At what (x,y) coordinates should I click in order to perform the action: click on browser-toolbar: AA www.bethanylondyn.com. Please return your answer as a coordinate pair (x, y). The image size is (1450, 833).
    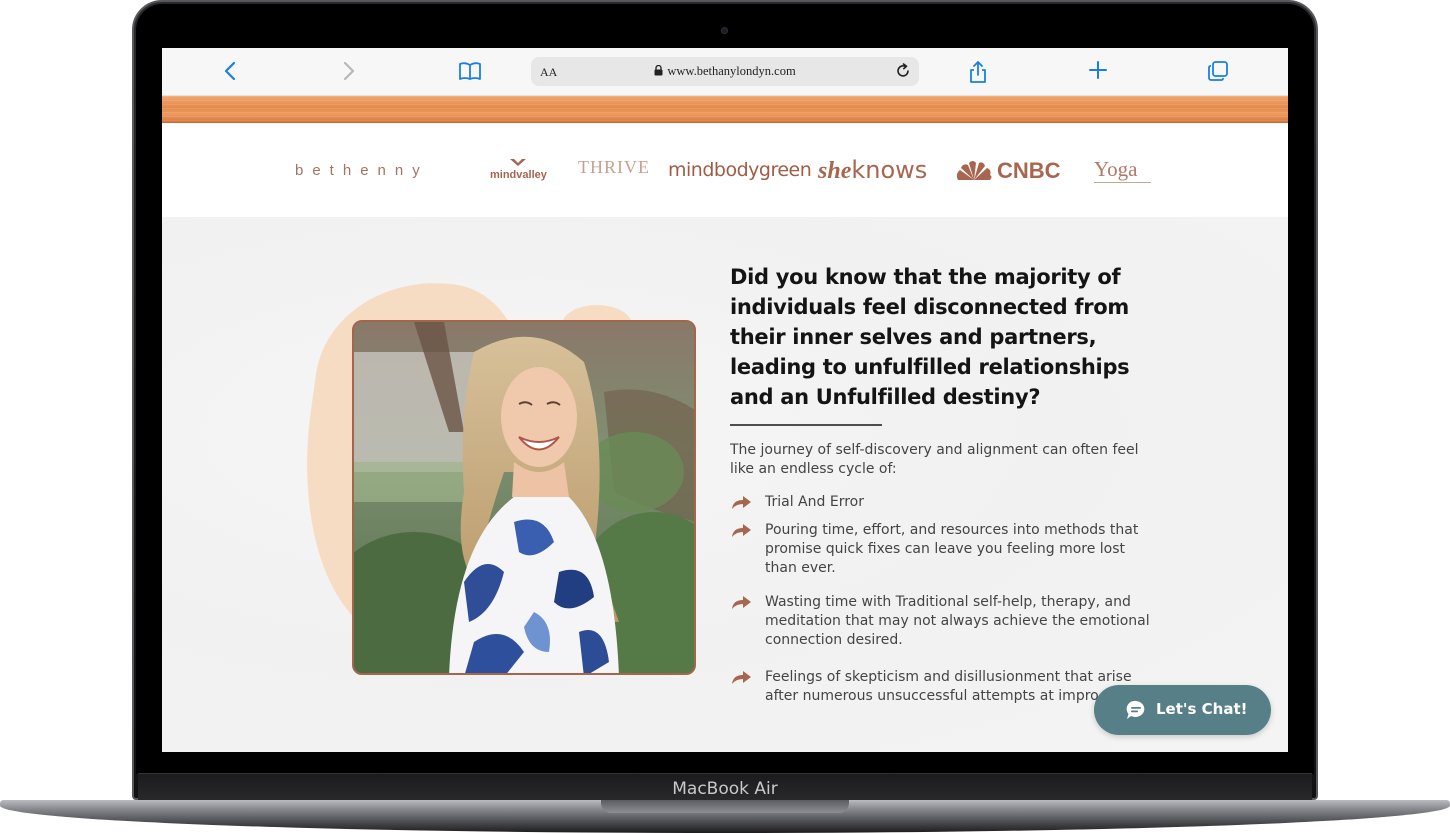
    Looking at the image, I should click on (725, 72).